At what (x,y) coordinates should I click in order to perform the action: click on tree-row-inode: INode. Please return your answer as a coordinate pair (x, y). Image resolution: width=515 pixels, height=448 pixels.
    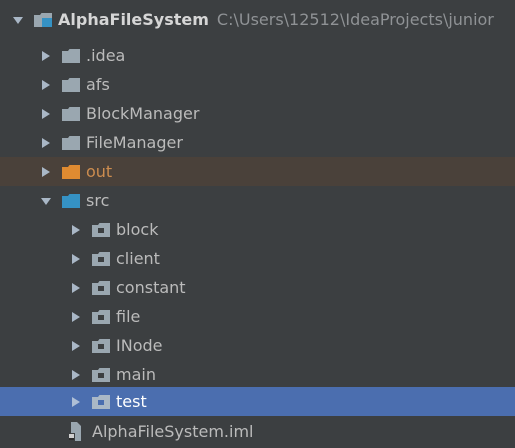
    Looking at the image, I should click on (257, 345).